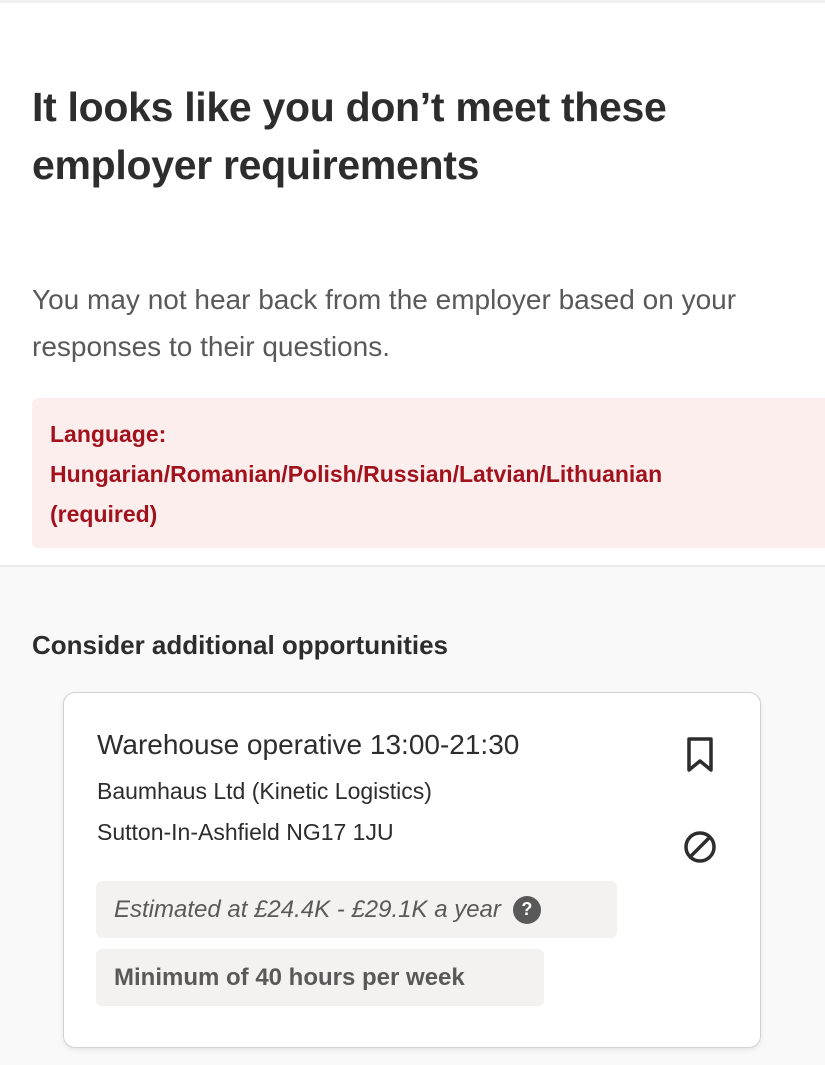 This screenshot has height=1065, width=825. I want to click on bookmark-icon, so click(700, 754).